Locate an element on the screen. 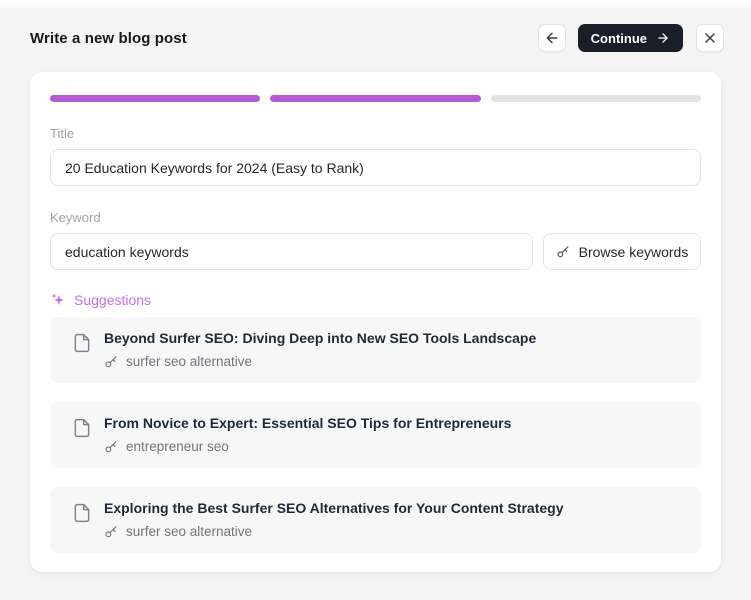  close-button is located at coordinates (710, 38).